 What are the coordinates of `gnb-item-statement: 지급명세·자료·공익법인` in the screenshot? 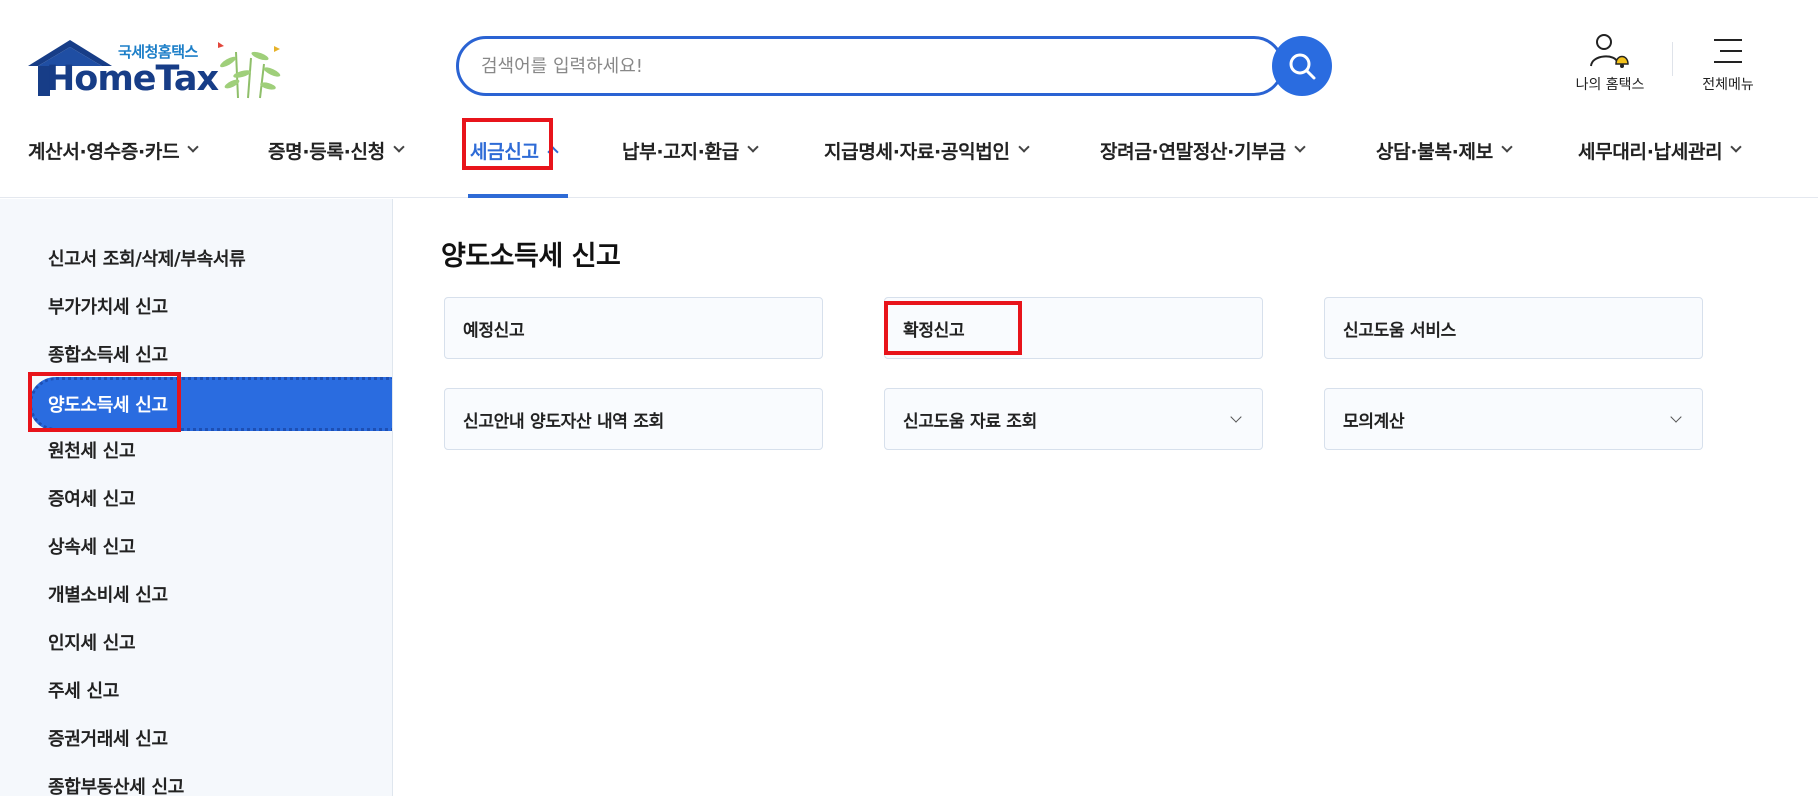 It's located at (927, 150).